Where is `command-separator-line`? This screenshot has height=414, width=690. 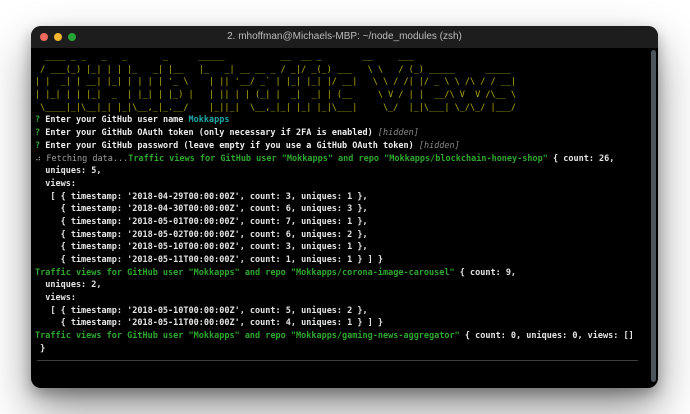 command-separator-line is located at coordinates (337, 360).